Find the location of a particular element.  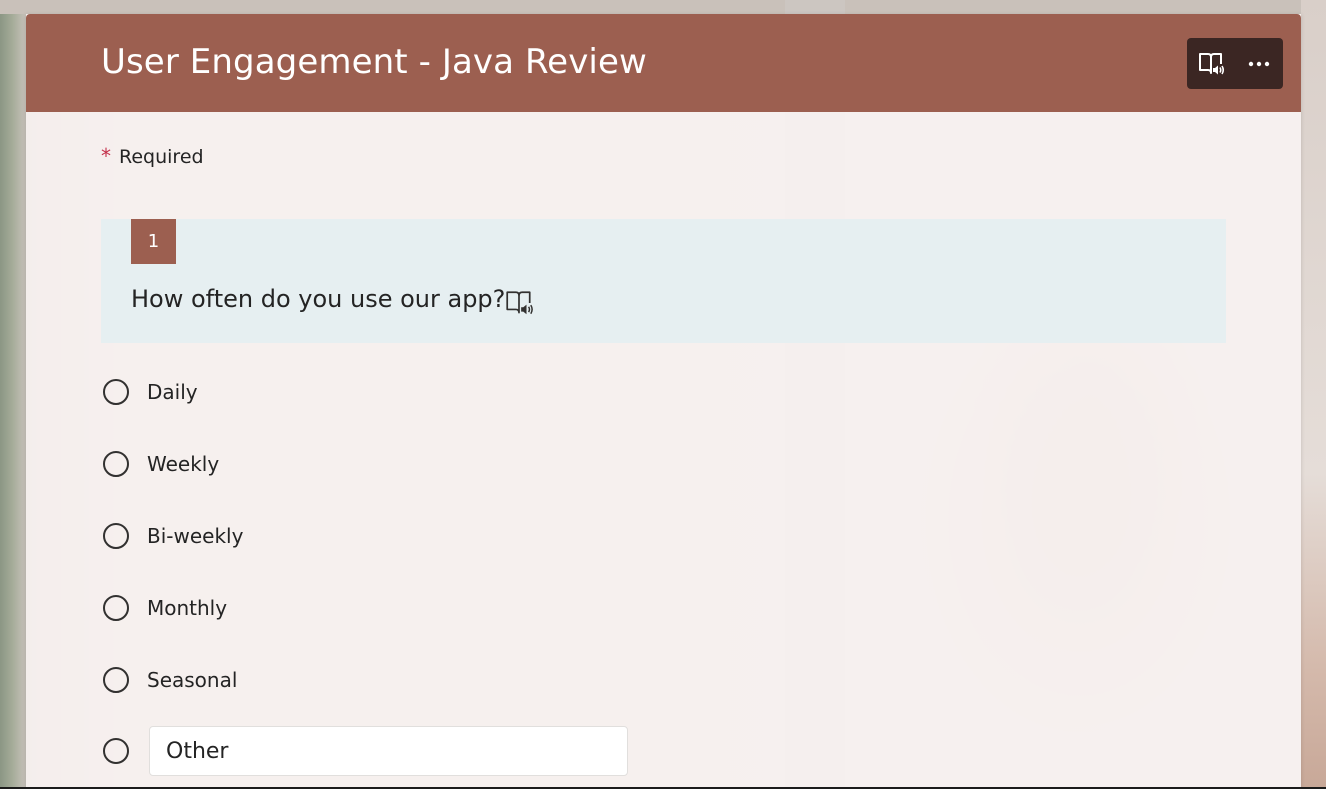

option-other is located at coordinates (116, 751).